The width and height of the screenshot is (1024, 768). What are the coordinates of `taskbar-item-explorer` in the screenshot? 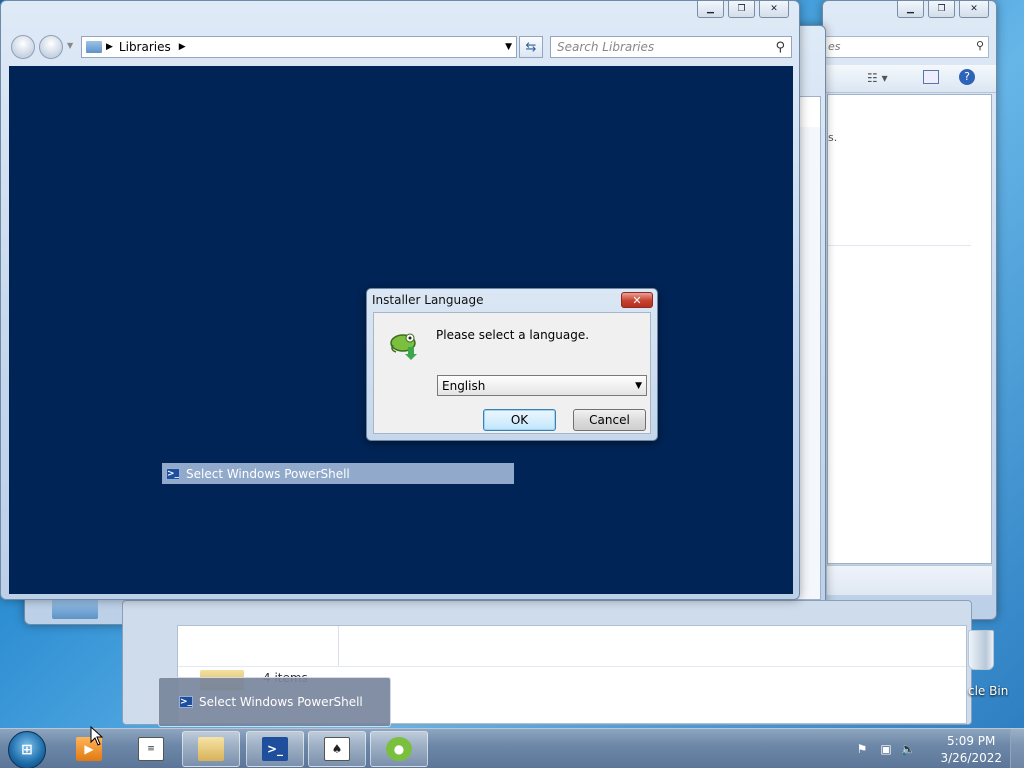 It's located at (211, 749).